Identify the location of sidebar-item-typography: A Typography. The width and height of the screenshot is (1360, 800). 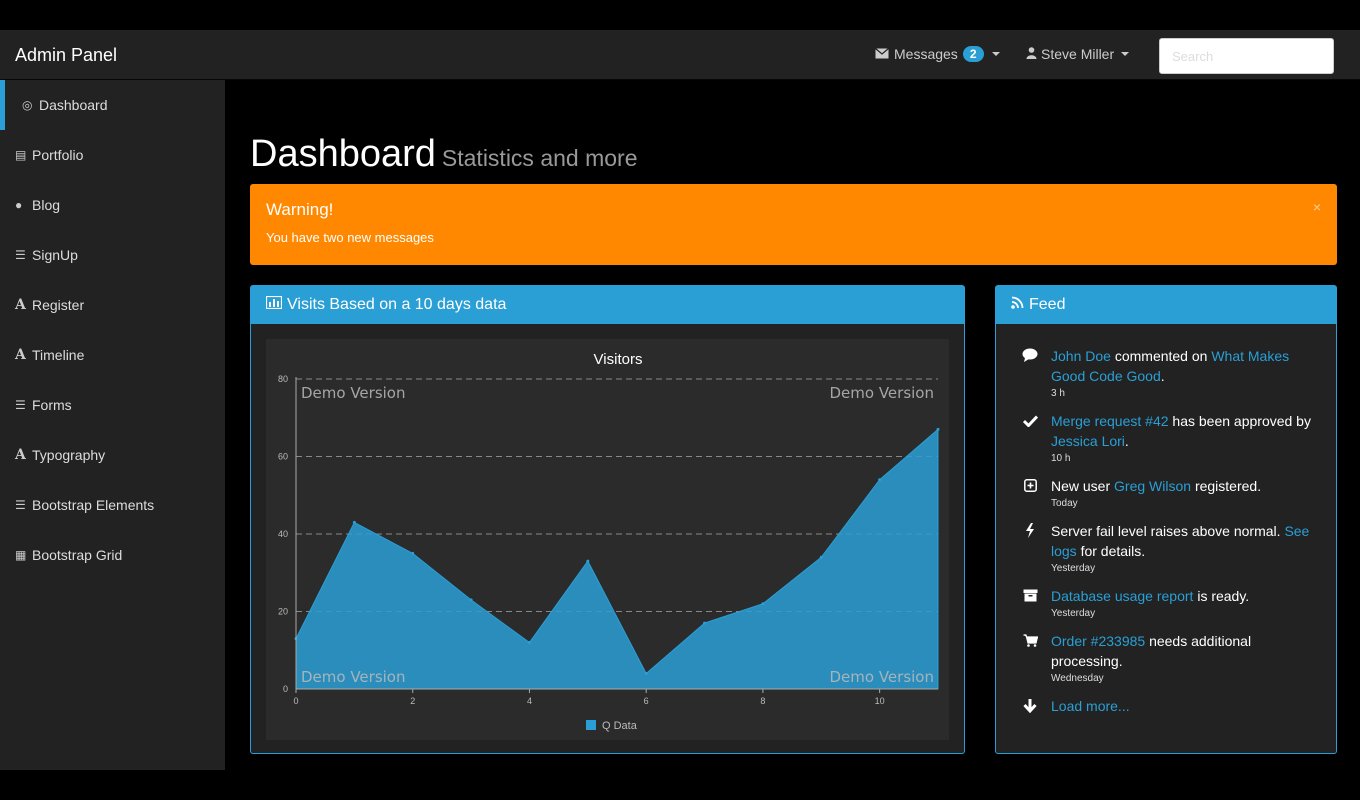
(112, 455).